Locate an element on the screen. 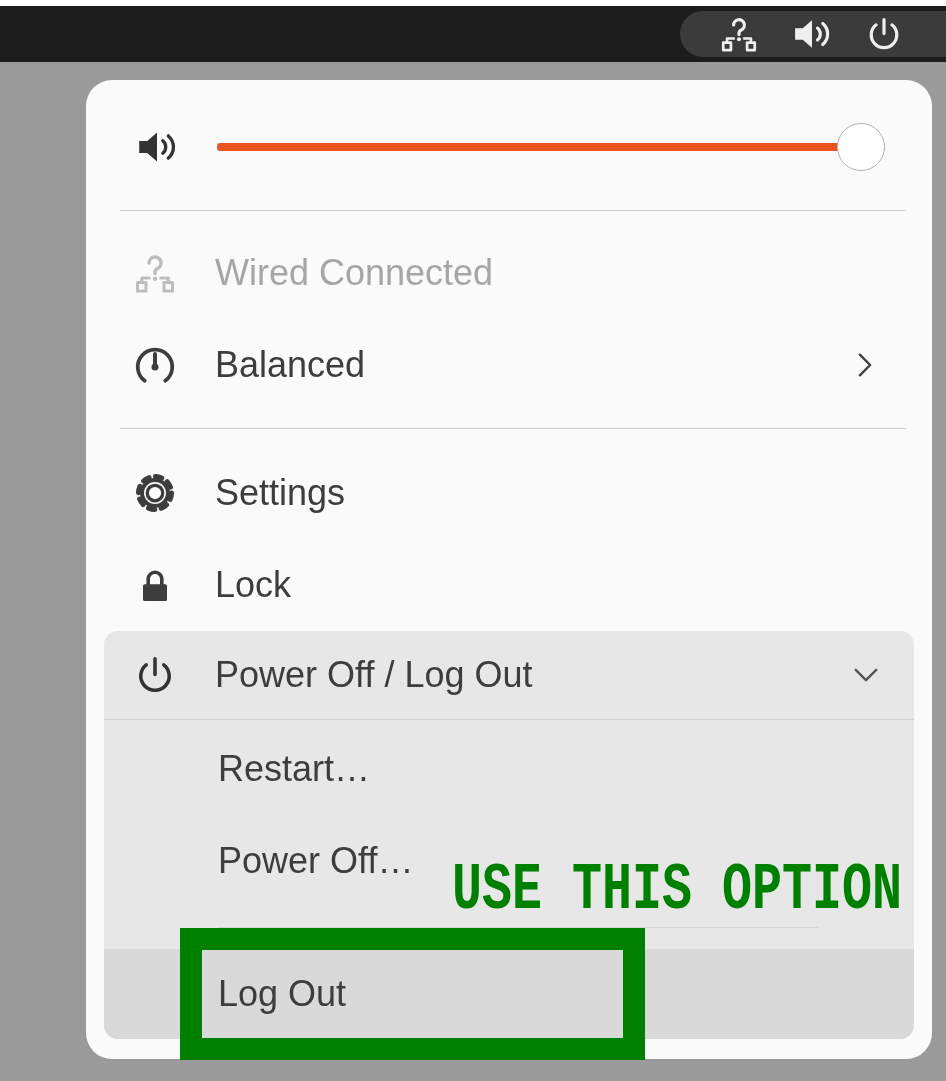 This screenshot has width=946, height=1081. menu-item: Settings is located at coordinates (509, 493).